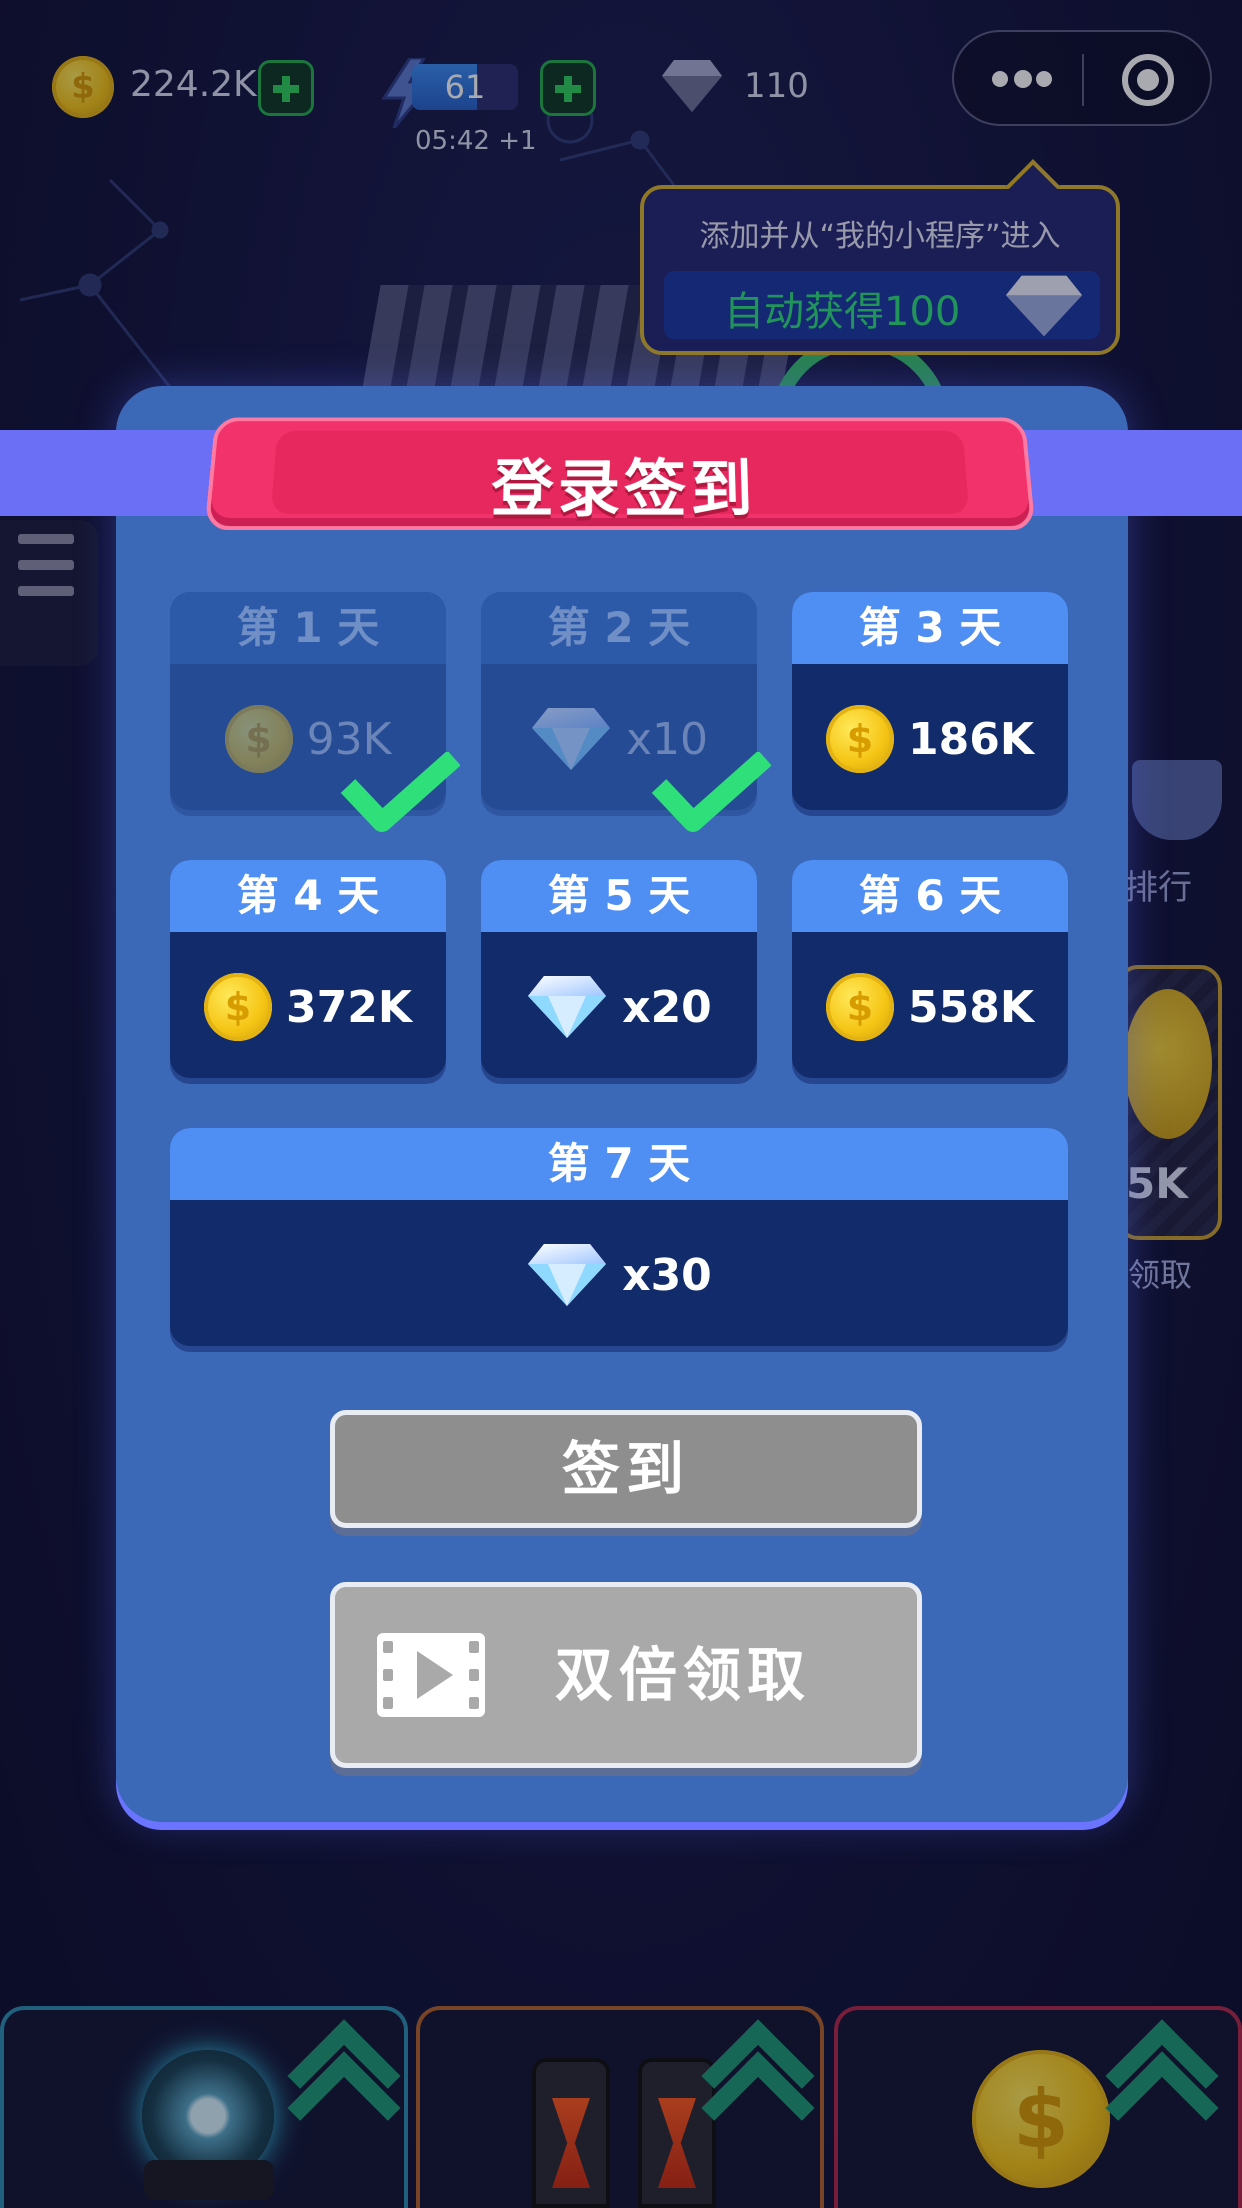 This screenshot has height=2208, width=1242. I want to click on day-card-6: 第 6 天 $558K, so click(930, 969).